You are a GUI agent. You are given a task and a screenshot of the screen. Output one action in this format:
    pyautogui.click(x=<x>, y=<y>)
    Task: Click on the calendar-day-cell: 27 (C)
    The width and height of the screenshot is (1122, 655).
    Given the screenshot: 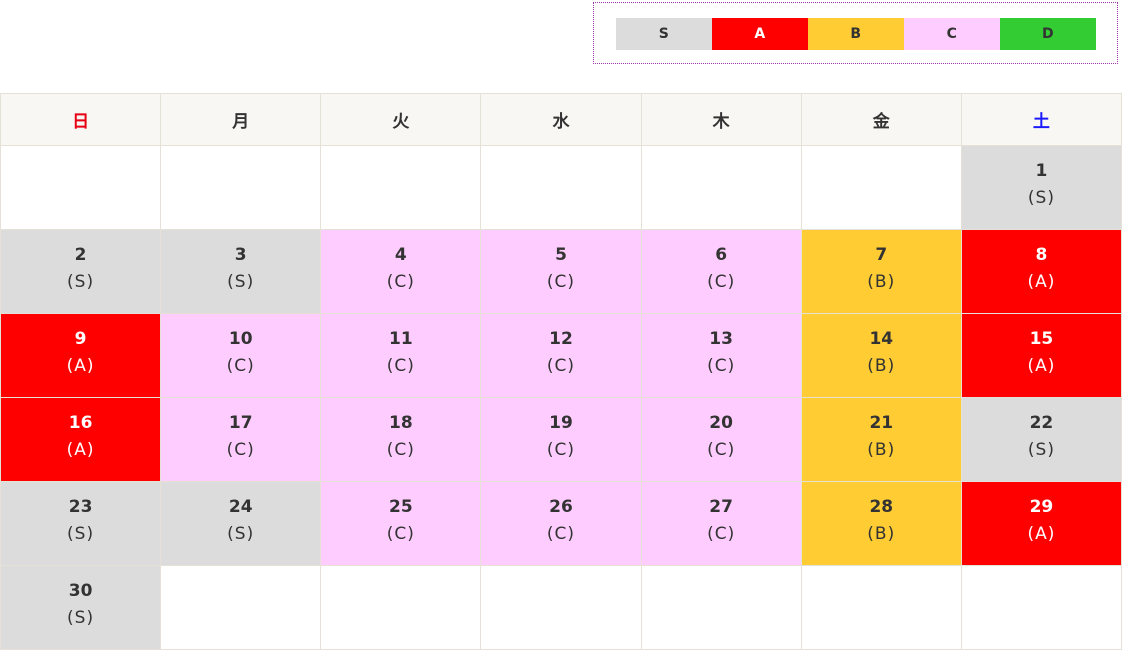 What is the action you would take?
    pyautogui.click(x=721, y=523)
    